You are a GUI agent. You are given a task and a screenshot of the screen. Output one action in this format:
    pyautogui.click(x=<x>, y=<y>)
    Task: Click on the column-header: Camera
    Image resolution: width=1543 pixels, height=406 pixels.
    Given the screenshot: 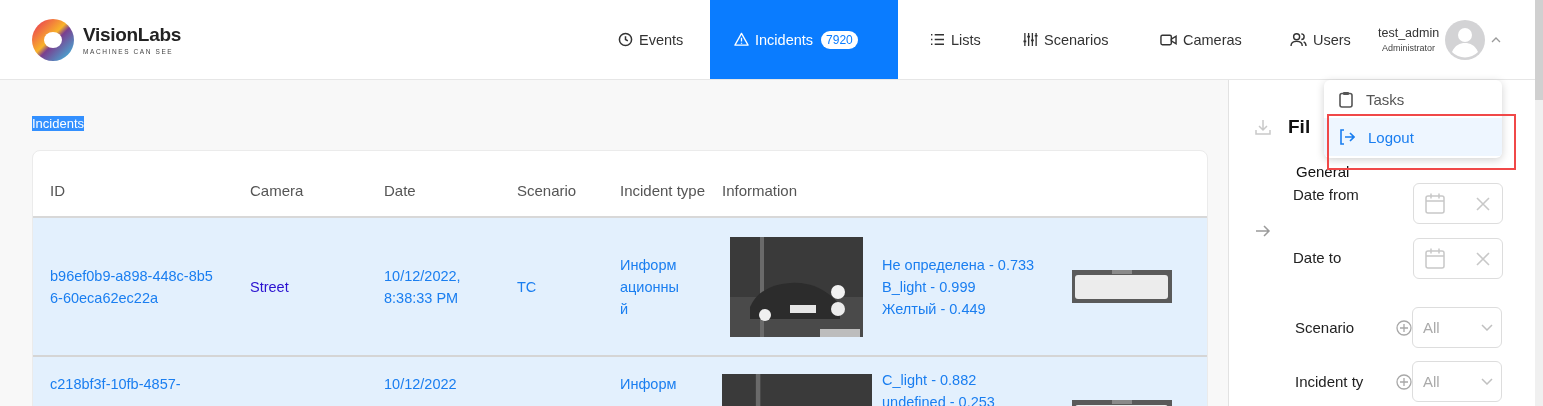 What is the action you would take?
    pyautogui.click(x=277, y=191)
    